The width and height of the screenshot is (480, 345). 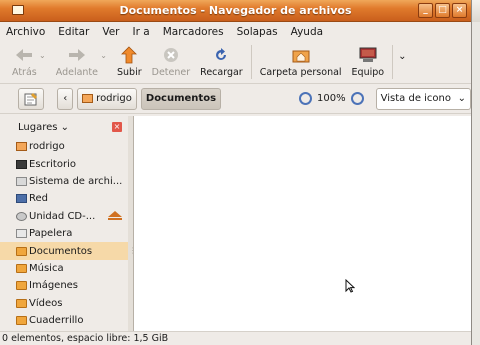 I want to click on window-title: Documentos - Navegador de archivos, so click(x=235, y=10).